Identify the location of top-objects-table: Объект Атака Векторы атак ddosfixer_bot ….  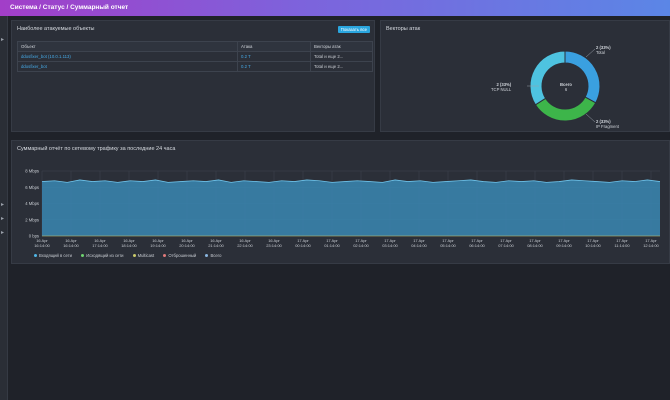
(195, 56).